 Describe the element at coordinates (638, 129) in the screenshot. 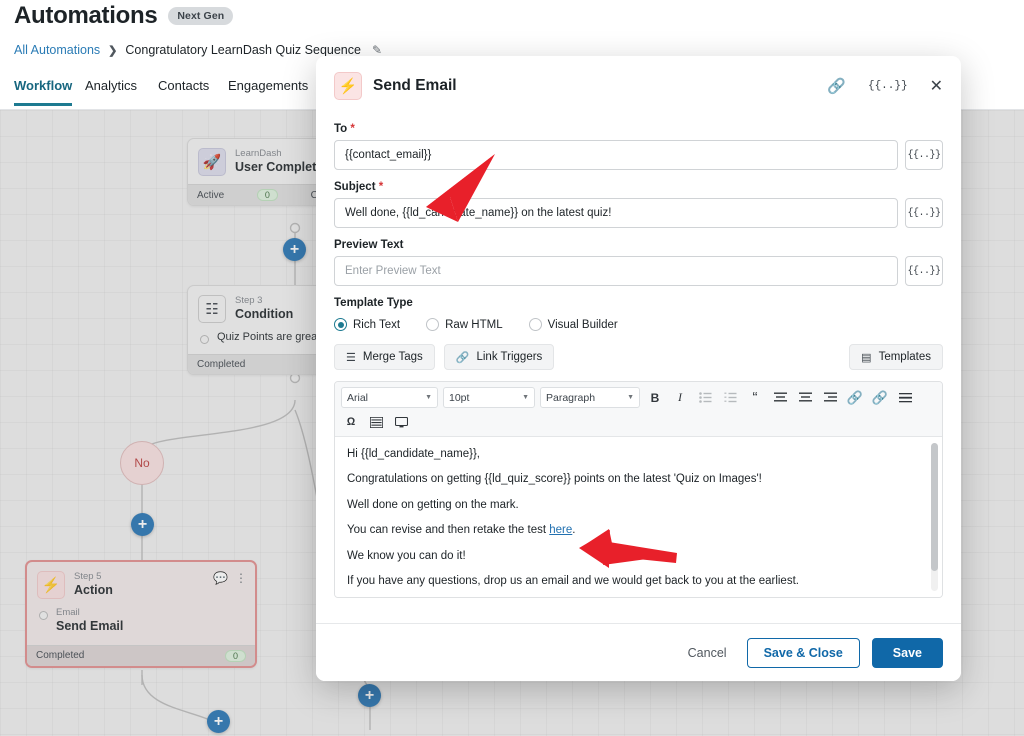

I see `to-field-label: To *` at that location.